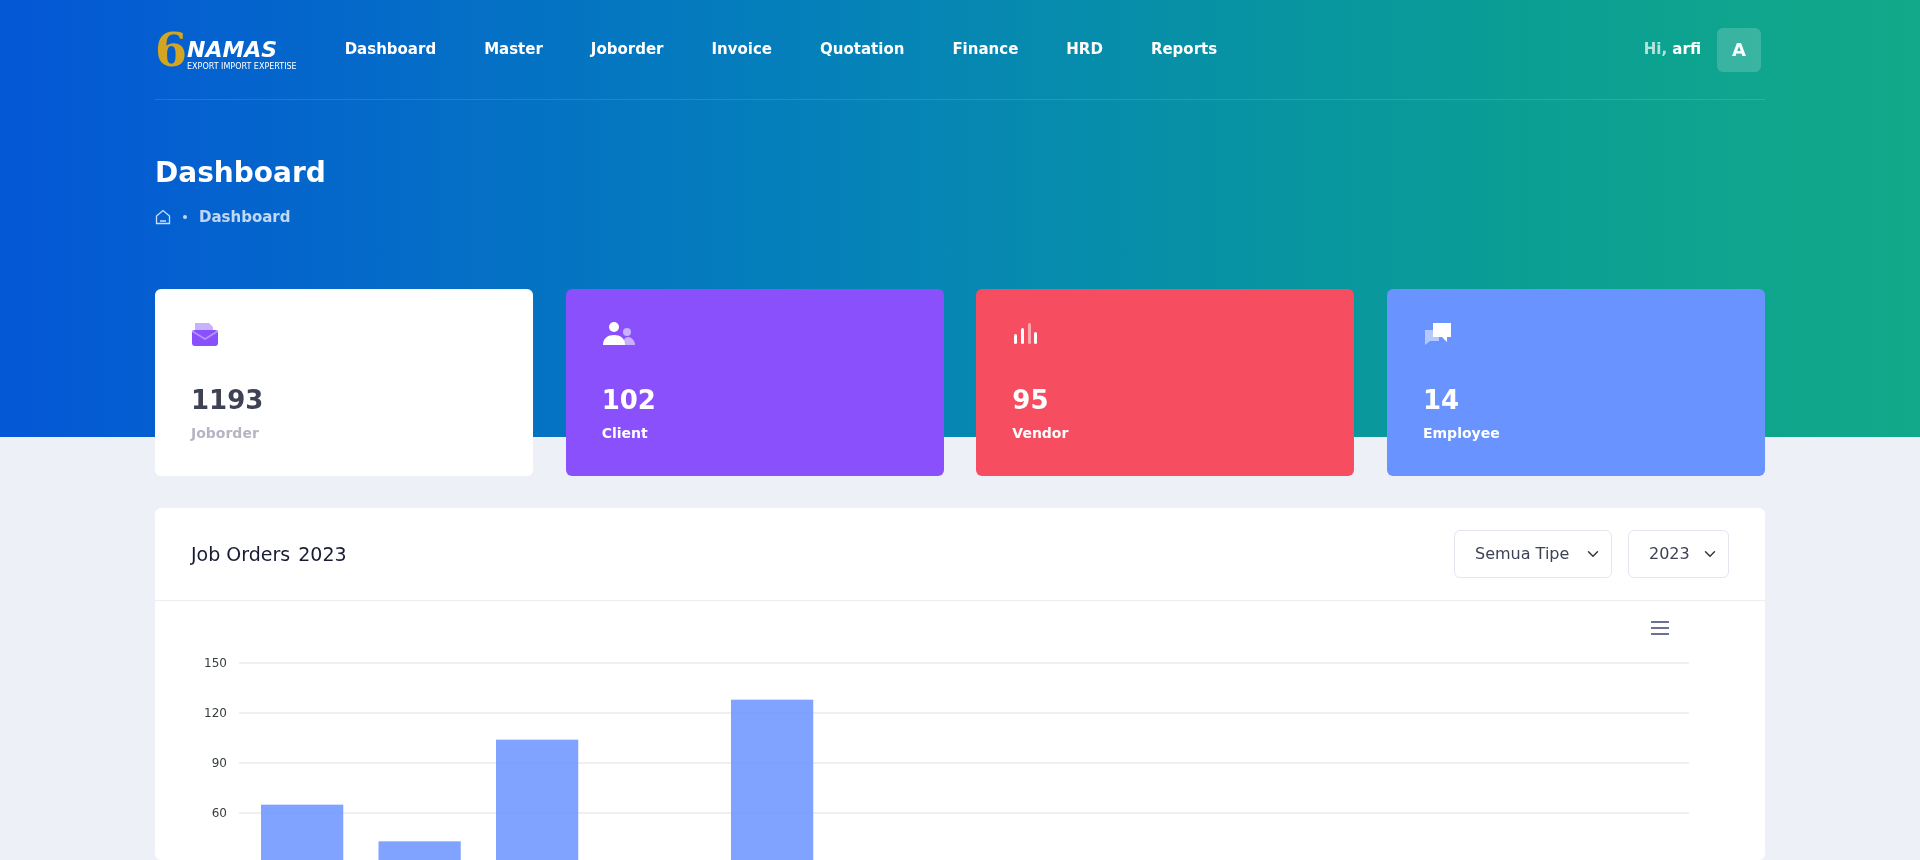 The width and height of the screenshot is (1920, 860). What do you see at coordinates (245, 217) in the screenshot?
I see `breadcrumb-link: Dashboard` at bounding box center [245, 217].